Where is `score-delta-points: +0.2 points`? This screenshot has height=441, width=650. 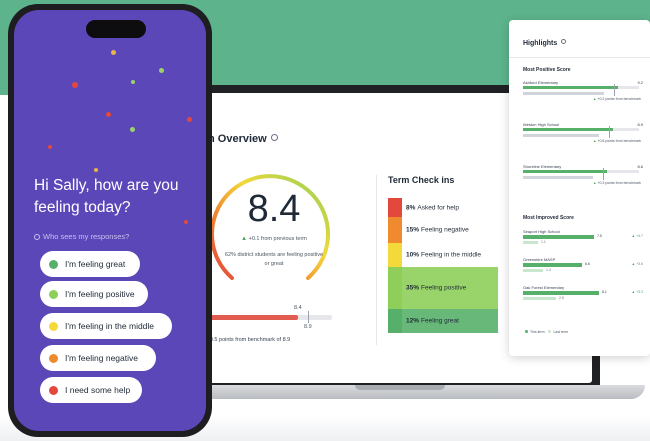 score-delta-points: +0.2 points is located at coordinates (606, 99).